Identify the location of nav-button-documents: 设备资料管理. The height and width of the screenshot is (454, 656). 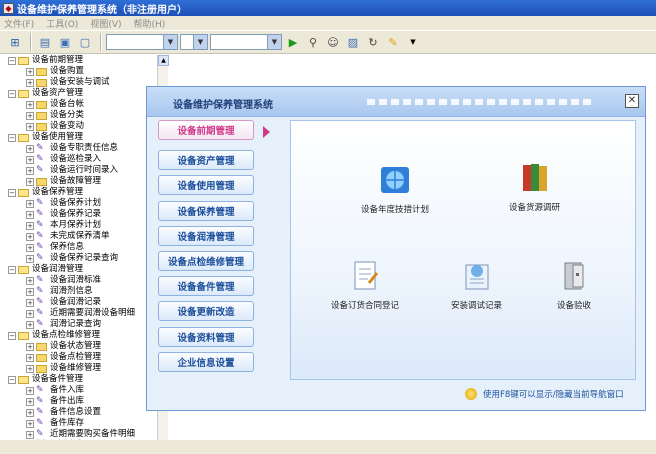
(206, 337).